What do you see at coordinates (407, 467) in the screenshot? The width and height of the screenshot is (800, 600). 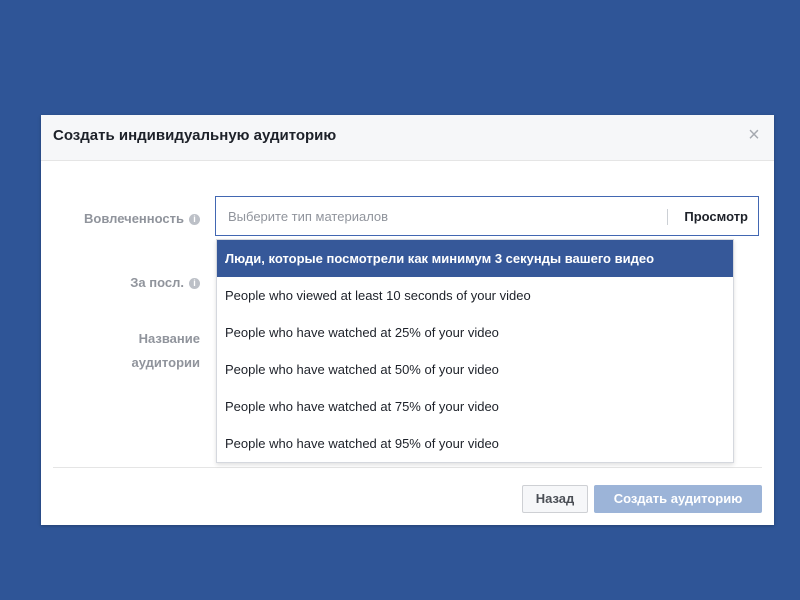 I see `footer-divider` at bounding box center [407, 467].